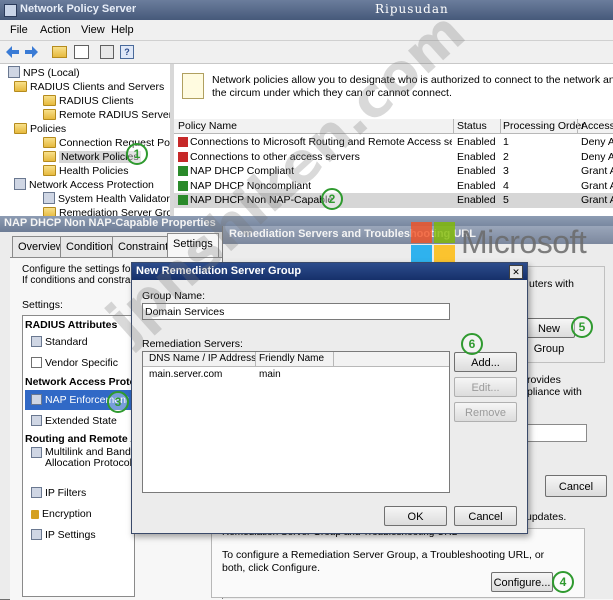 This screenshot has height=600, width=613. I want to click on tree-item-nps-local: NPS (Local), so click(44, 73).